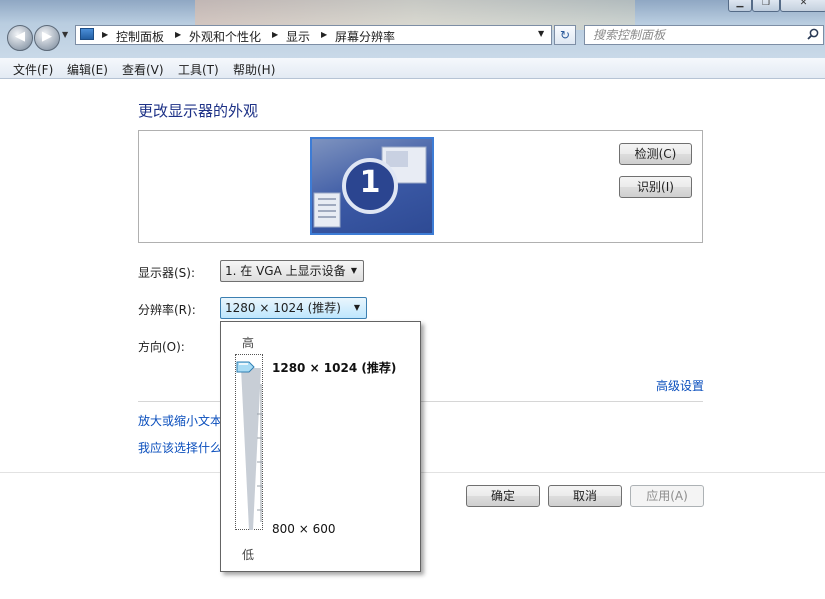 Image resolution: width=825 pixels, height=599 pixels. I want to click on cancel-button: 取消, so click(585, 496).